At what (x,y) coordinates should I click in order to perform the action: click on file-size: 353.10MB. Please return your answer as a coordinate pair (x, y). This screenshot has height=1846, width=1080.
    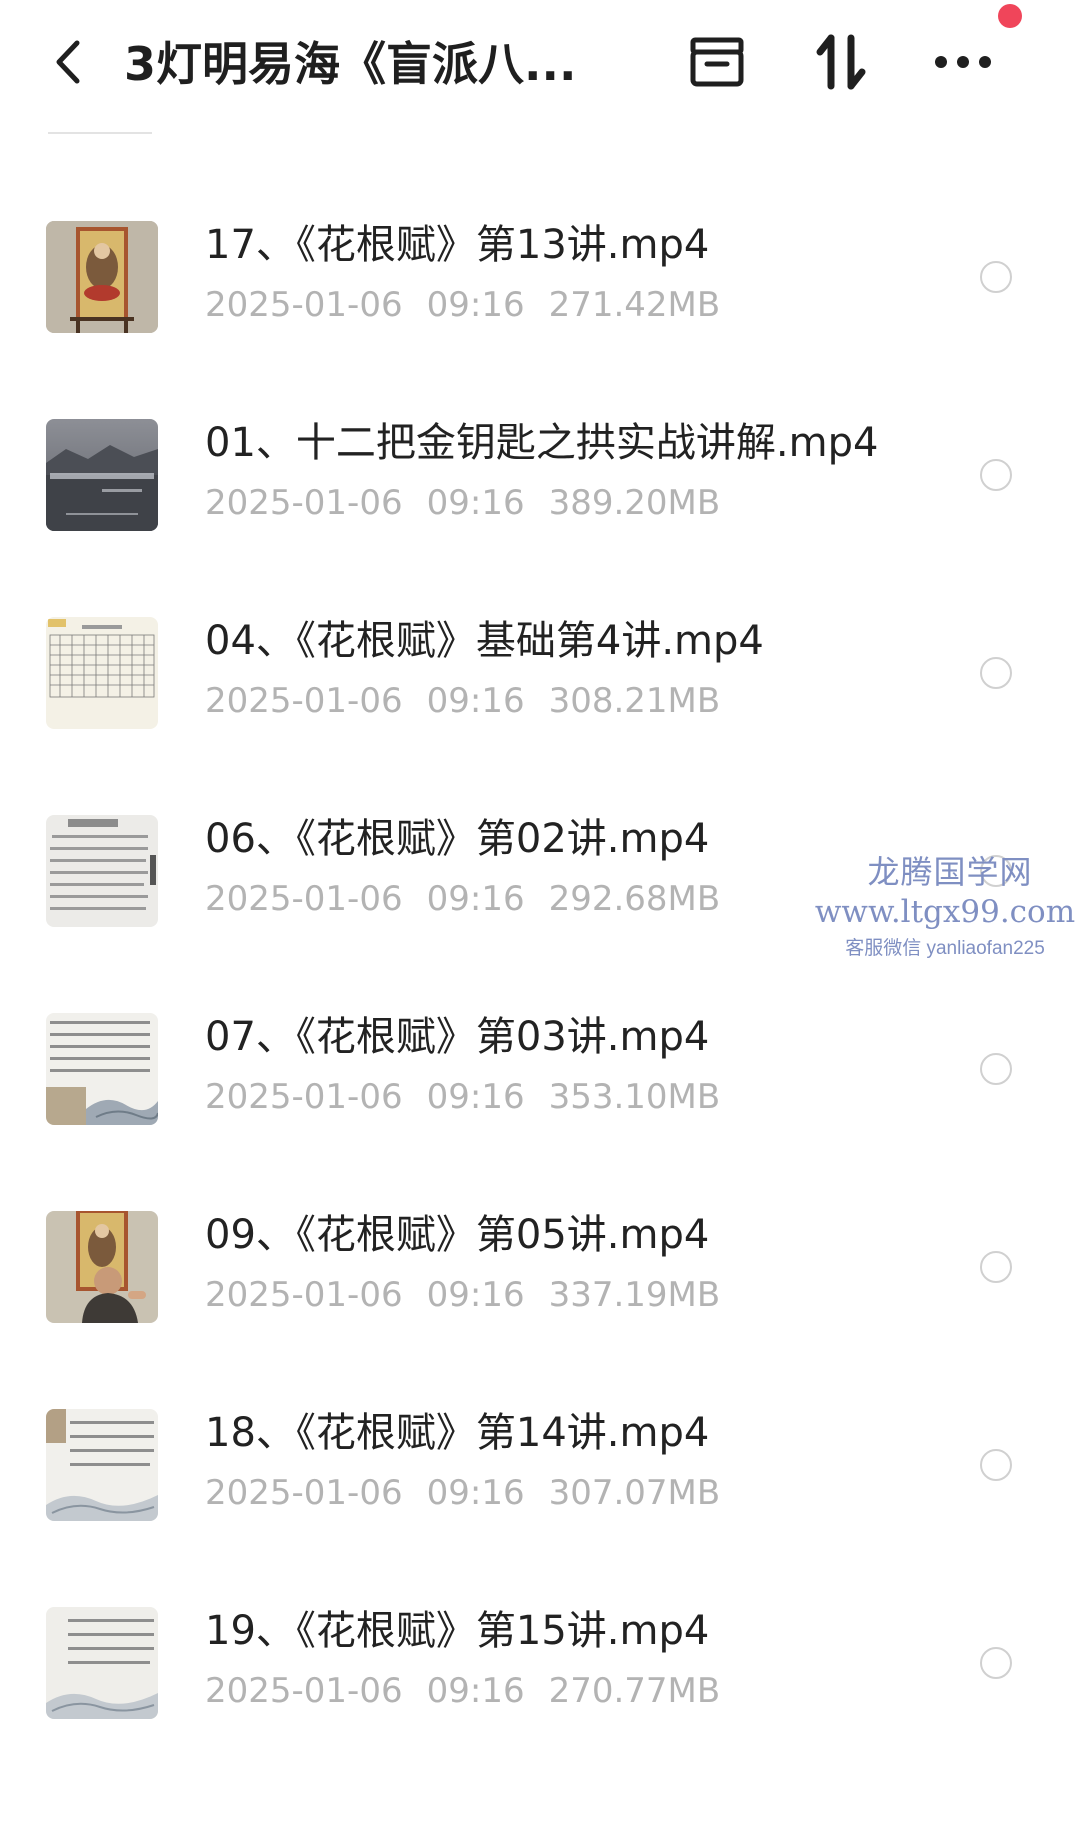
    Looking at the image, I should click on (634, 1097).